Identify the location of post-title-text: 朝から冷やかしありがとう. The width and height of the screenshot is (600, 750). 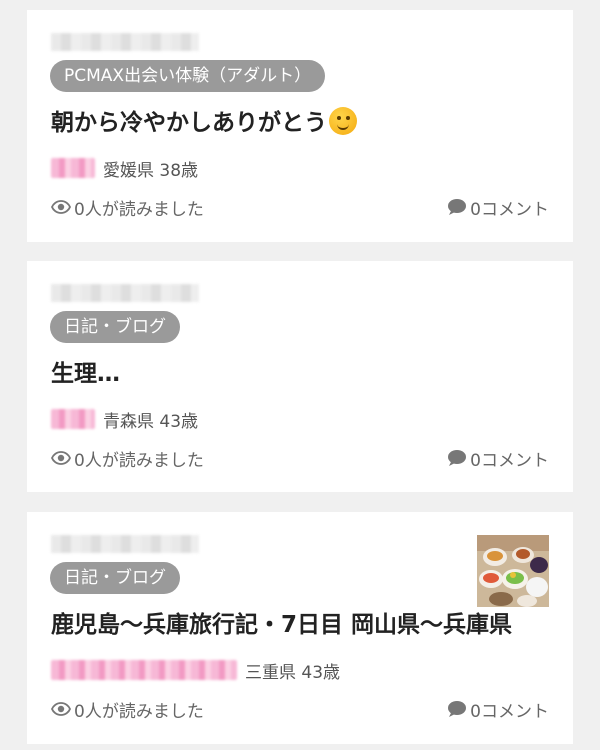
(189, 123).